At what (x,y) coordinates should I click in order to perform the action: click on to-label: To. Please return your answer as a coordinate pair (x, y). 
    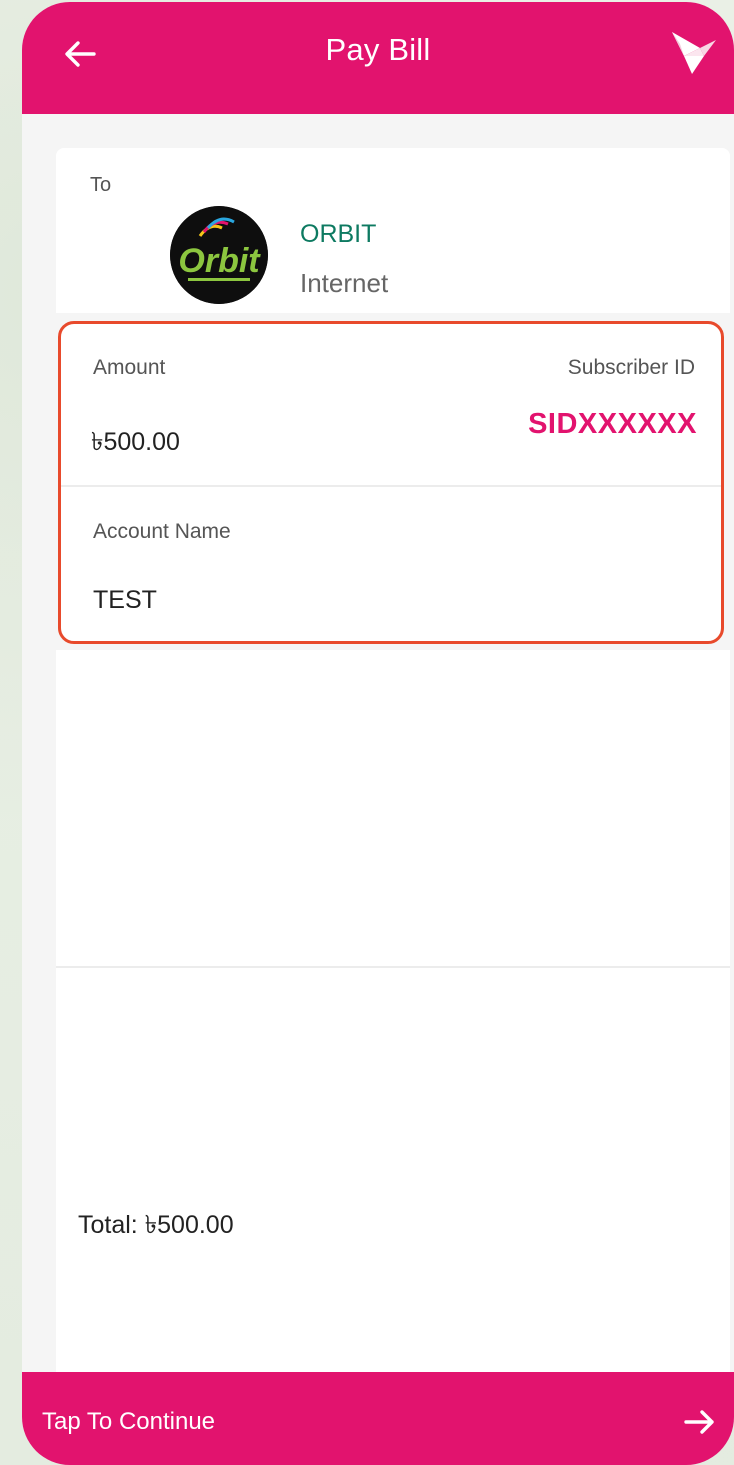
    Looking at the image, I should click on (101, 185).